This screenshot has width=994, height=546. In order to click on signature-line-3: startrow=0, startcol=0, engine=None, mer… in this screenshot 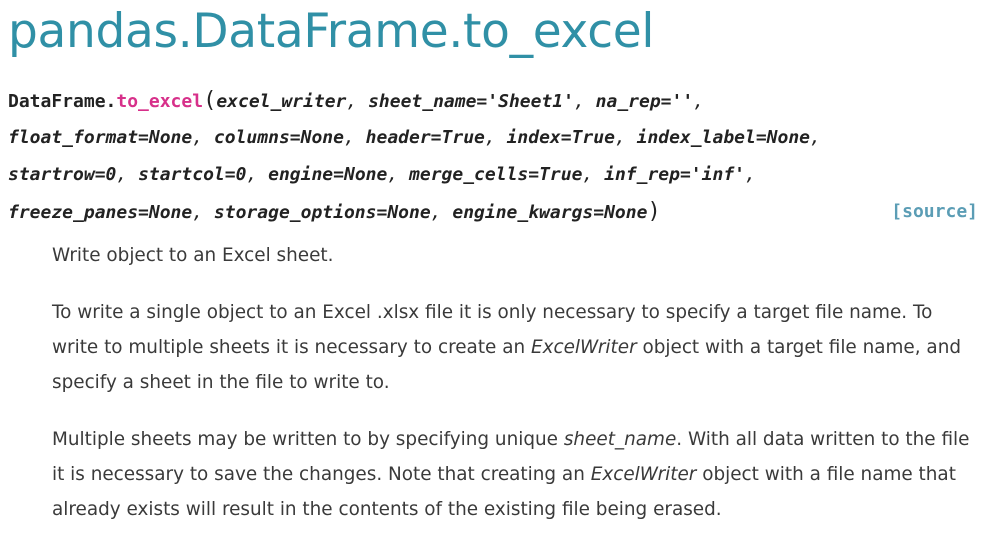, I will do `click(382, 174)`.